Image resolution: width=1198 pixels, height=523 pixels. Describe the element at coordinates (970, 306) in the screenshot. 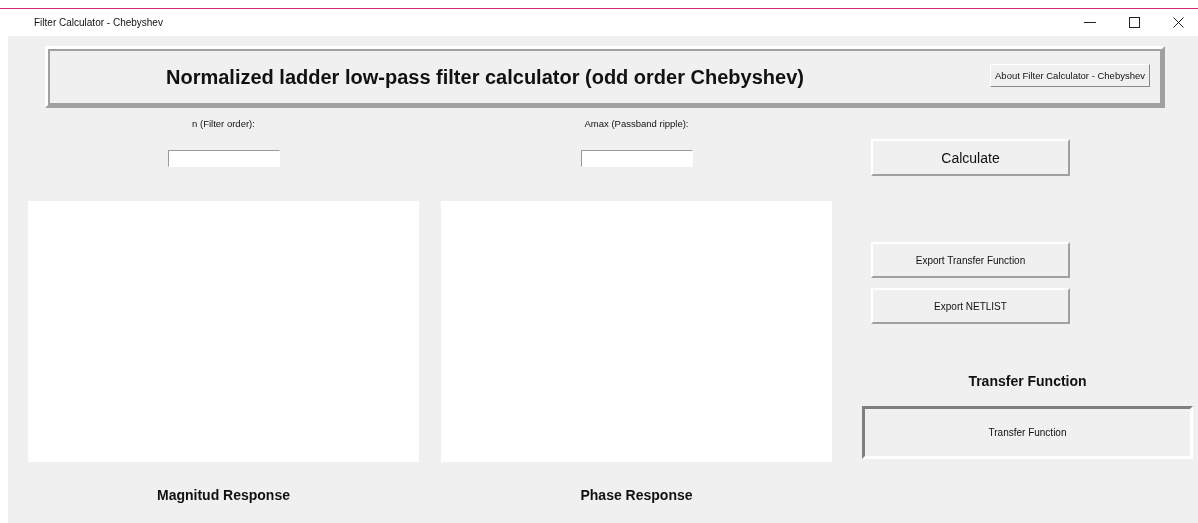

I see `export-button: Export NETLIST` at that location.